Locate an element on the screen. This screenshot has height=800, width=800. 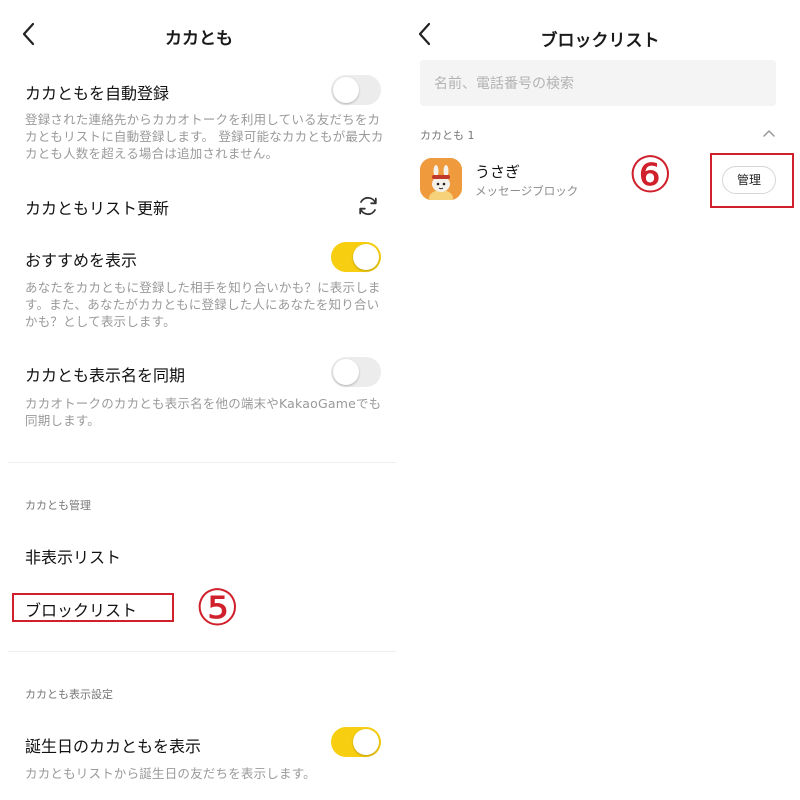
recommend-label: おすすめを表示 is located at coordinates (81, 260).